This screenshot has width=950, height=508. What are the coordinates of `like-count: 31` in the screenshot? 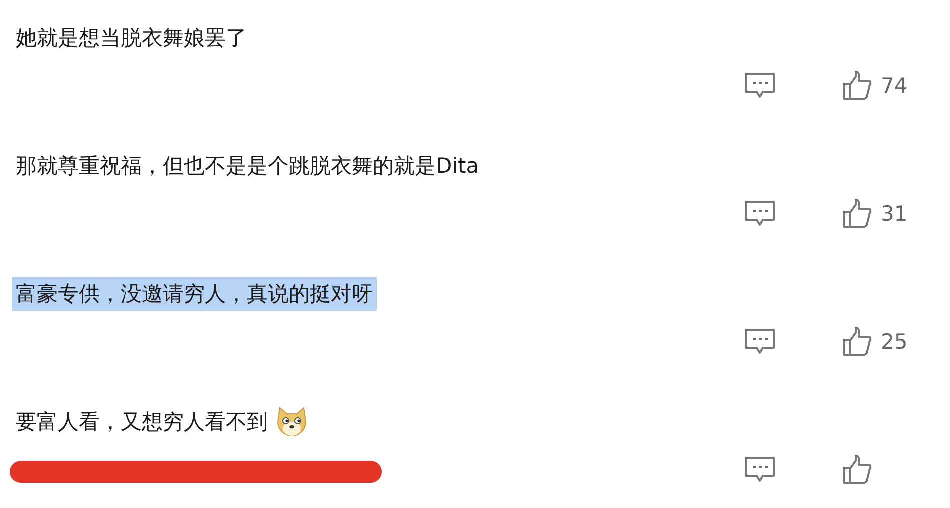 It's located at (894, 214).